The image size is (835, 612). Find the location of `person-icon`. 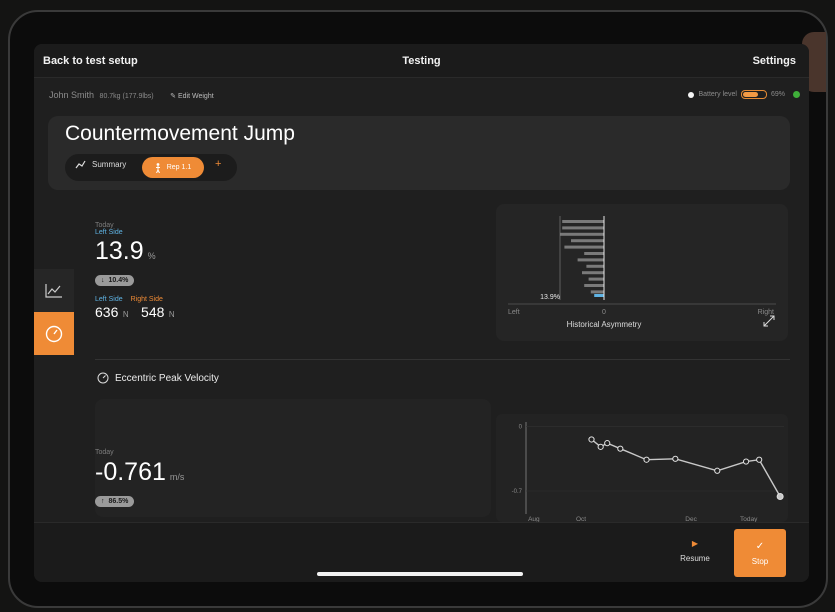

person-icon is located at coordinates (157, 167).